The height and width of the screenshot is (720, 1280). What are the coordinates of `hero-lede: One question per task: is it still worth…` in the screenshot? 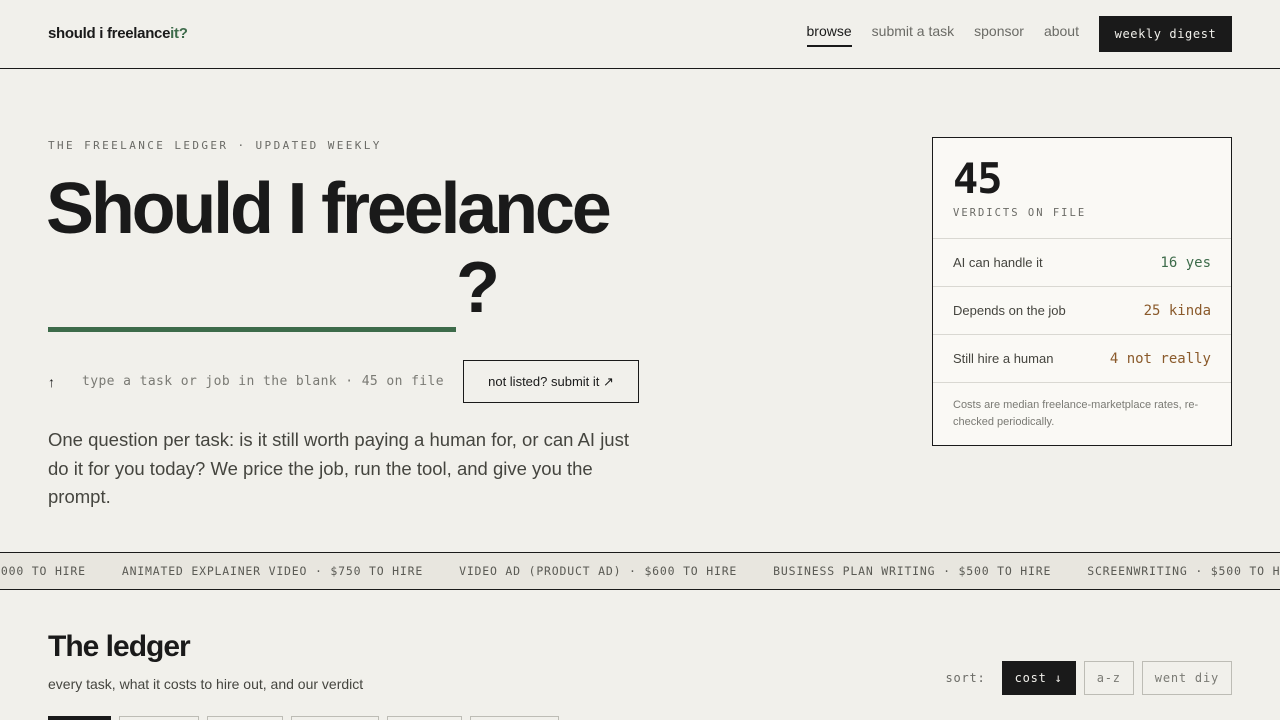 It's located at (338, 468).